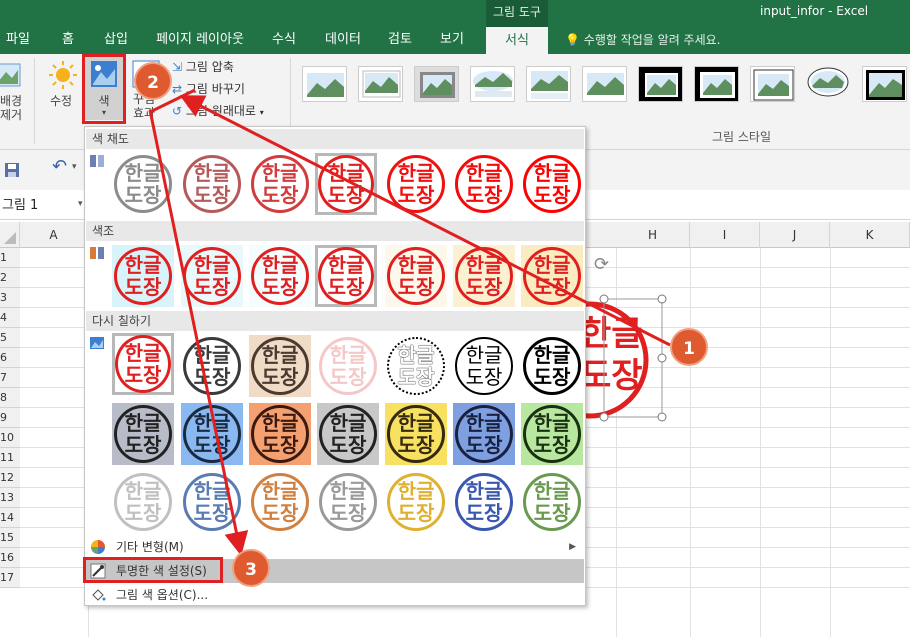 The width and height of the screenshot is (910, 637). Describe the element at coordinates (689, 347) in the screenshot. I see `step-badge-1: 1` at that location.